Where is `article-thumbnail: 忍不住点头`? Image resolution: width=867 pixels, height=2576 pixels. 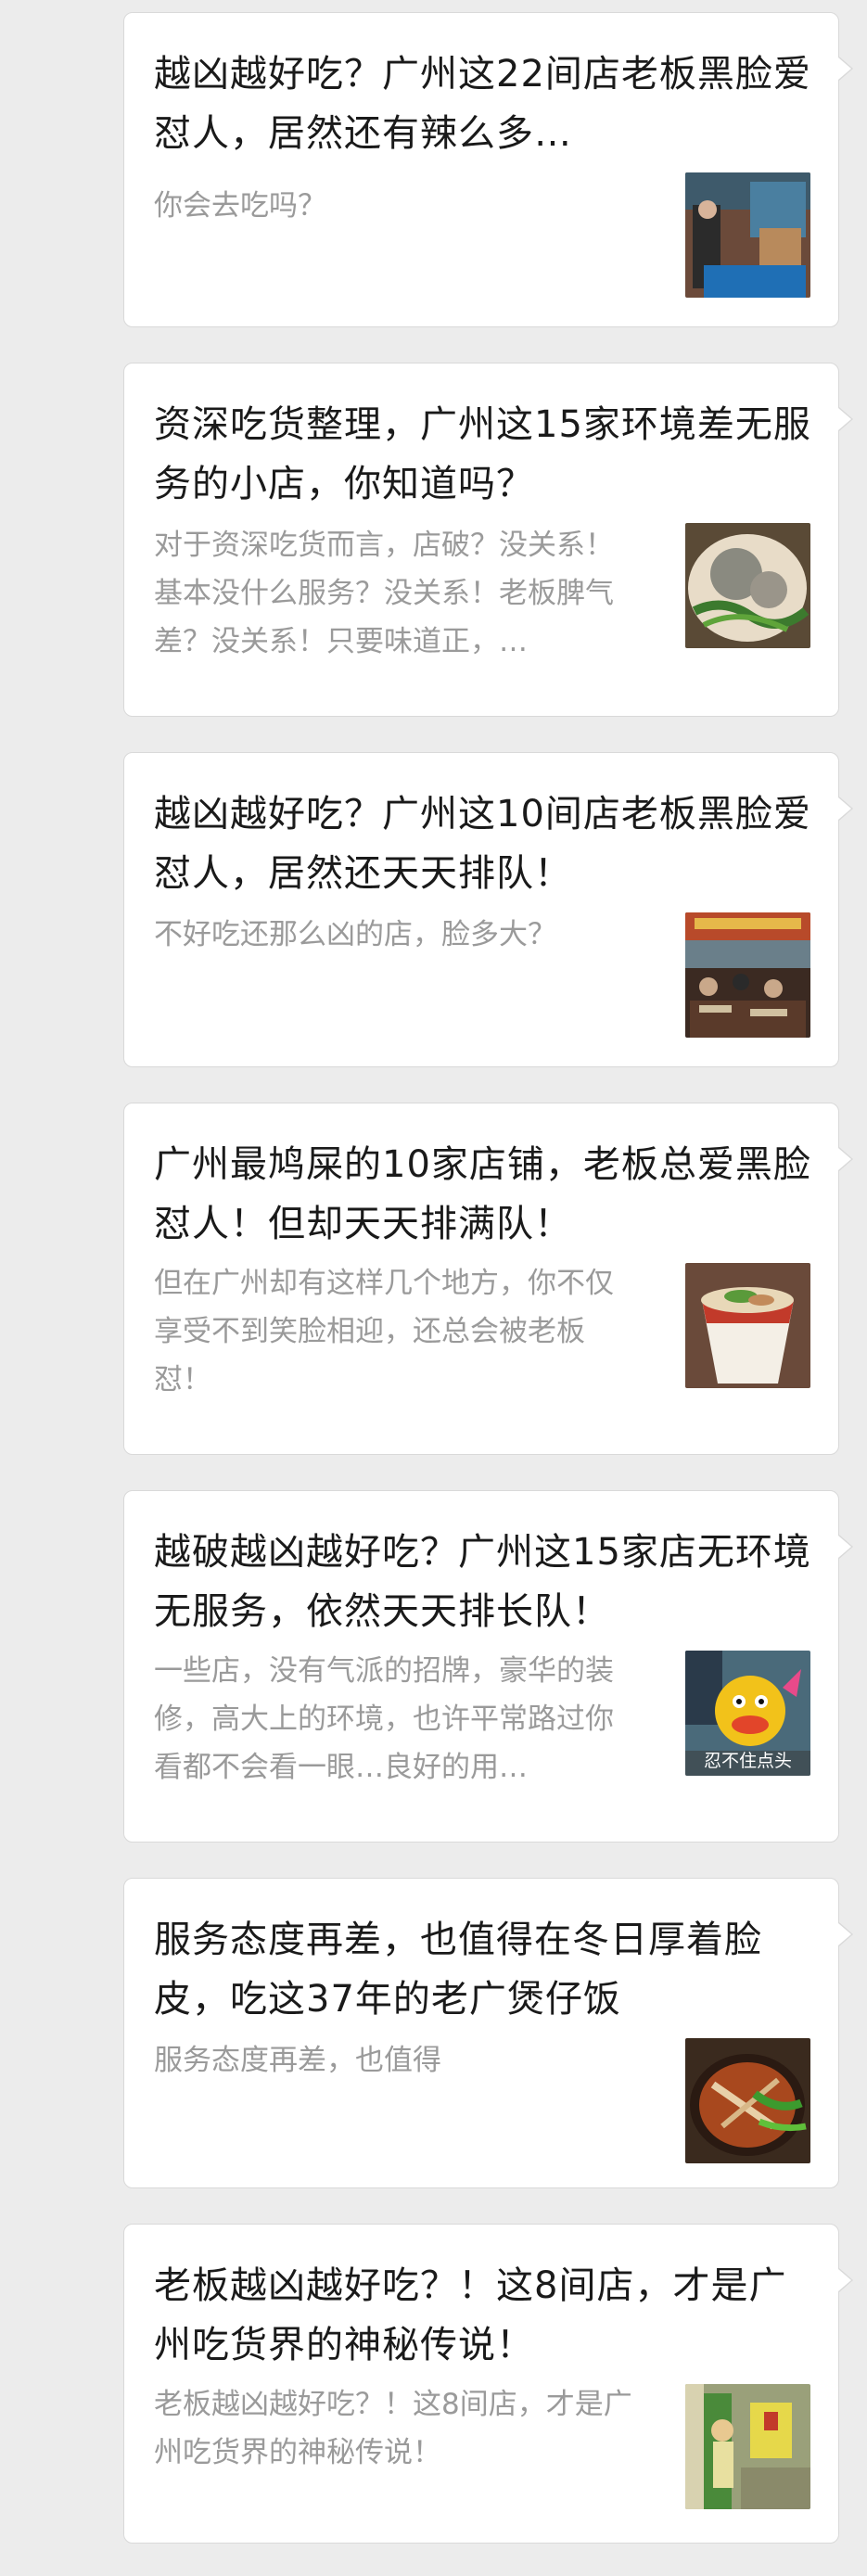 article-thumbnail: 忍不住点头 is located at coordinates (747, 1713).